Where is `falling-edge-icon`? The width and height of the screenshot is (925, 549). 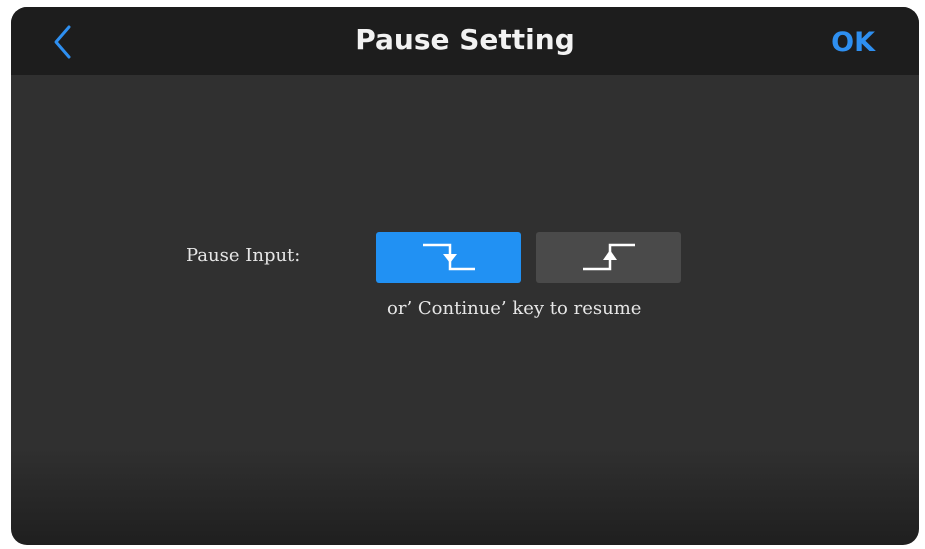
falling-edge-icon is located at coordinates (449, 257).